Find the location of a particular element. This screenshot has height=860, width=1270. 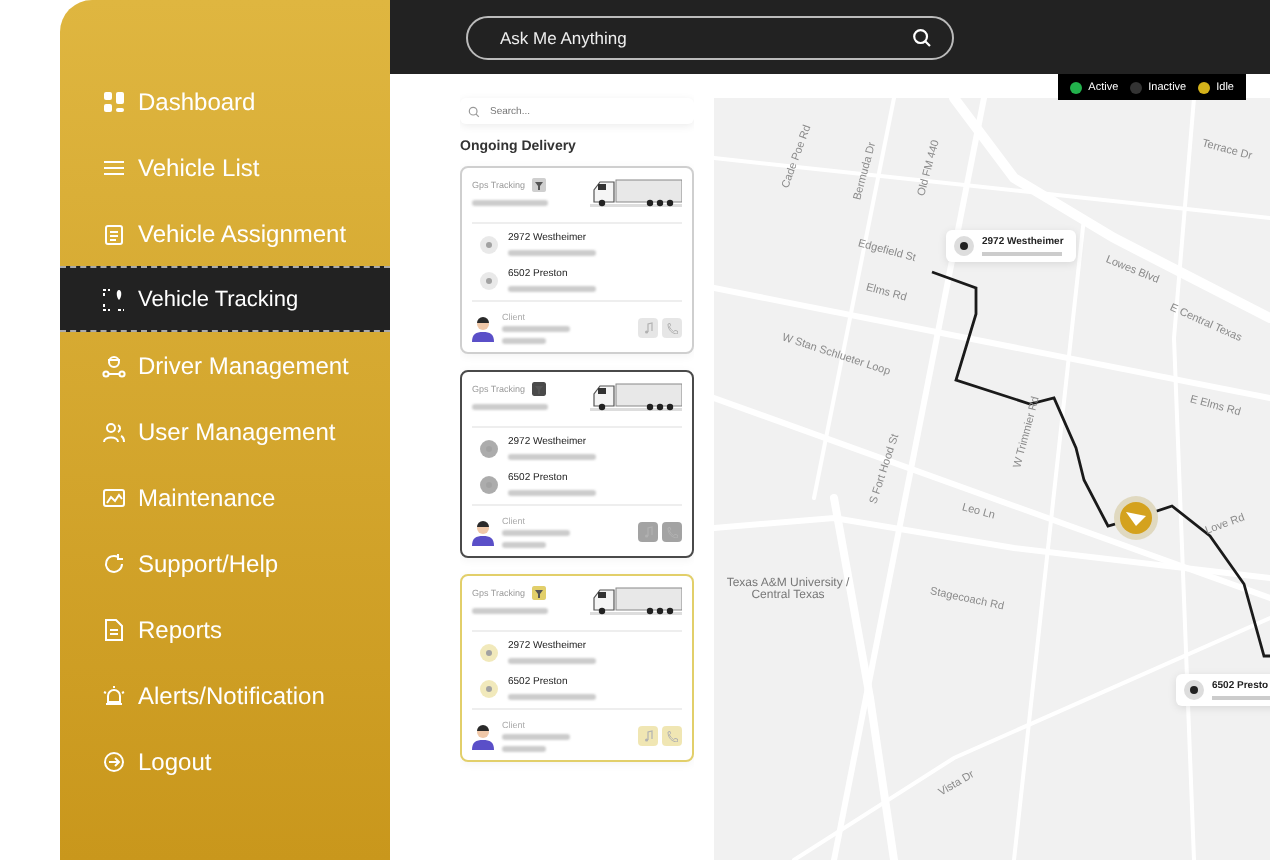

logout-icon is located at coordinates (114, 761).